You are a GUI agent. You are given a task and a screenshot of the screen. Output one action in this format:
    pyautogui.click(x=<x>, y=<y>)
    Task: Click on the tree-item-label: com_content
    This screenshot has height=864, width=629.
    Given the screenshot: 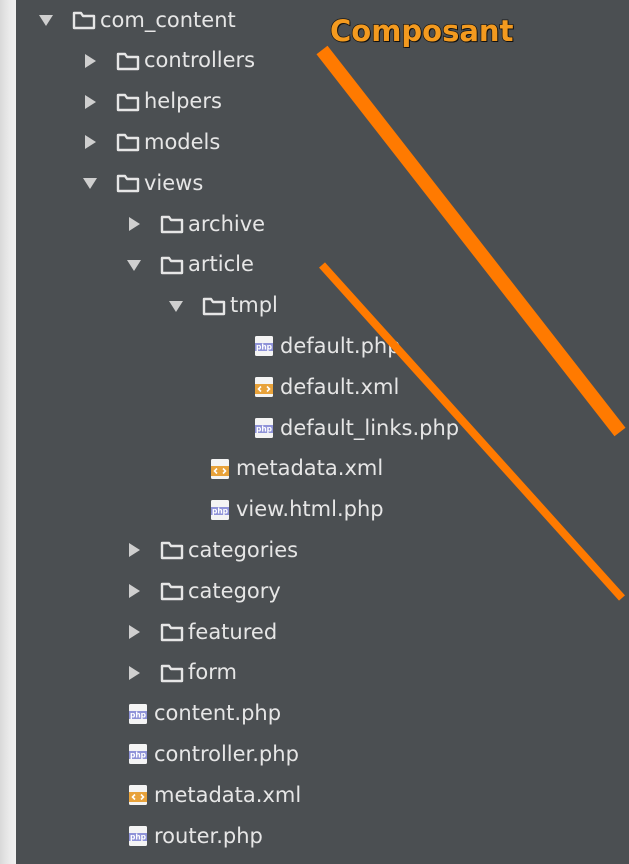 What is the action you would take?
    pyautogui.click(x=168, y=19)
    